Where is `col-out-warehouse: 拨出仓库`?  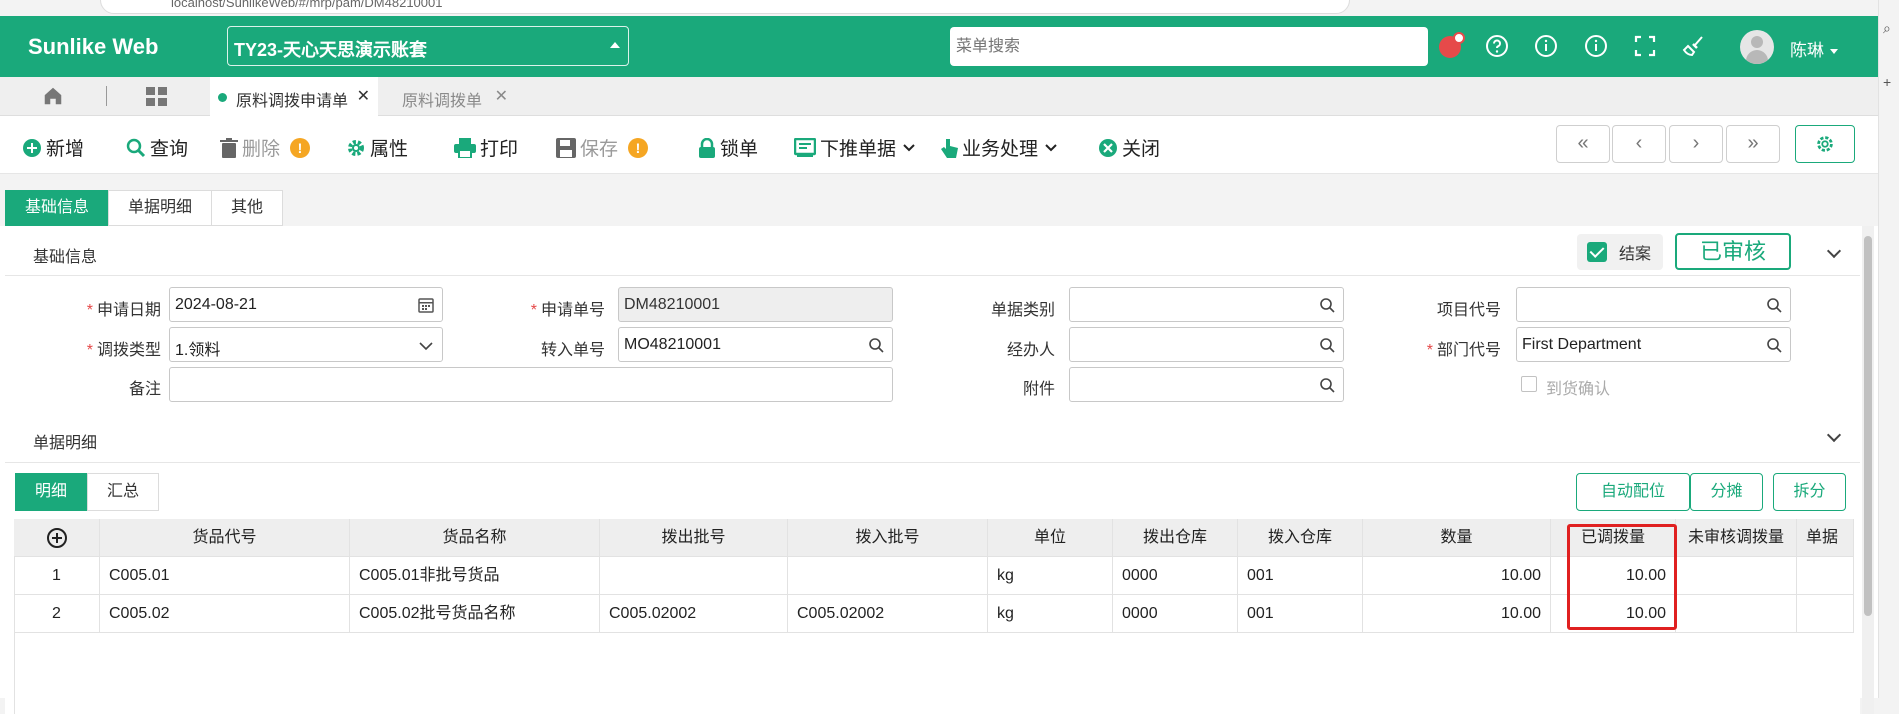 col-out-warehouse: 拨出仓库 is located at coordinates (1175, 538).